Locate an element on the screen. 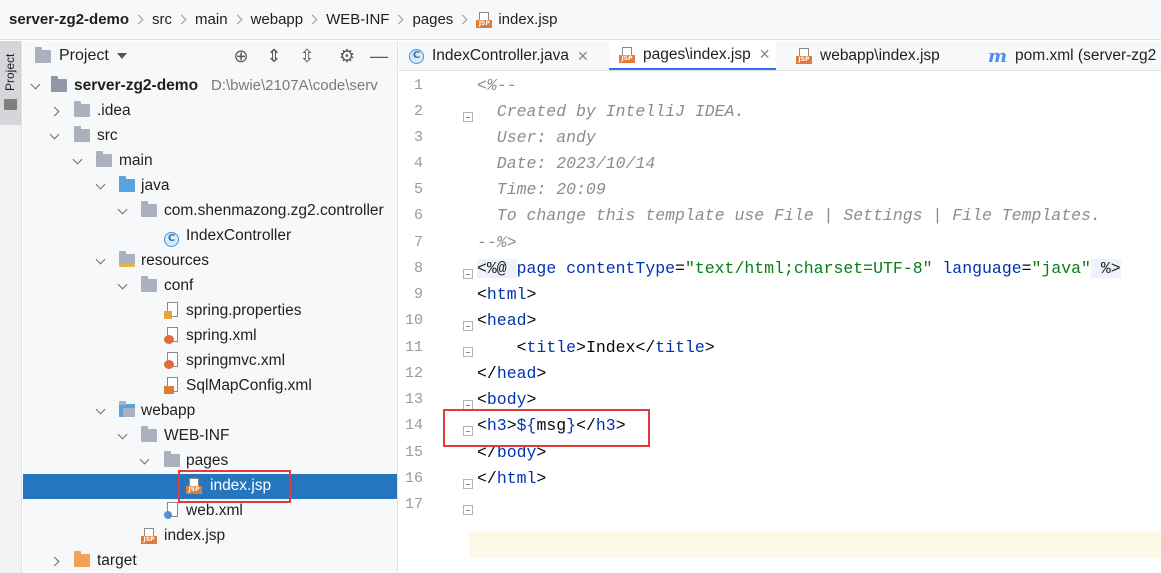 This screenshot has height=573, width=1161. tree-item-label: pages is located at coordinates (207, 460).